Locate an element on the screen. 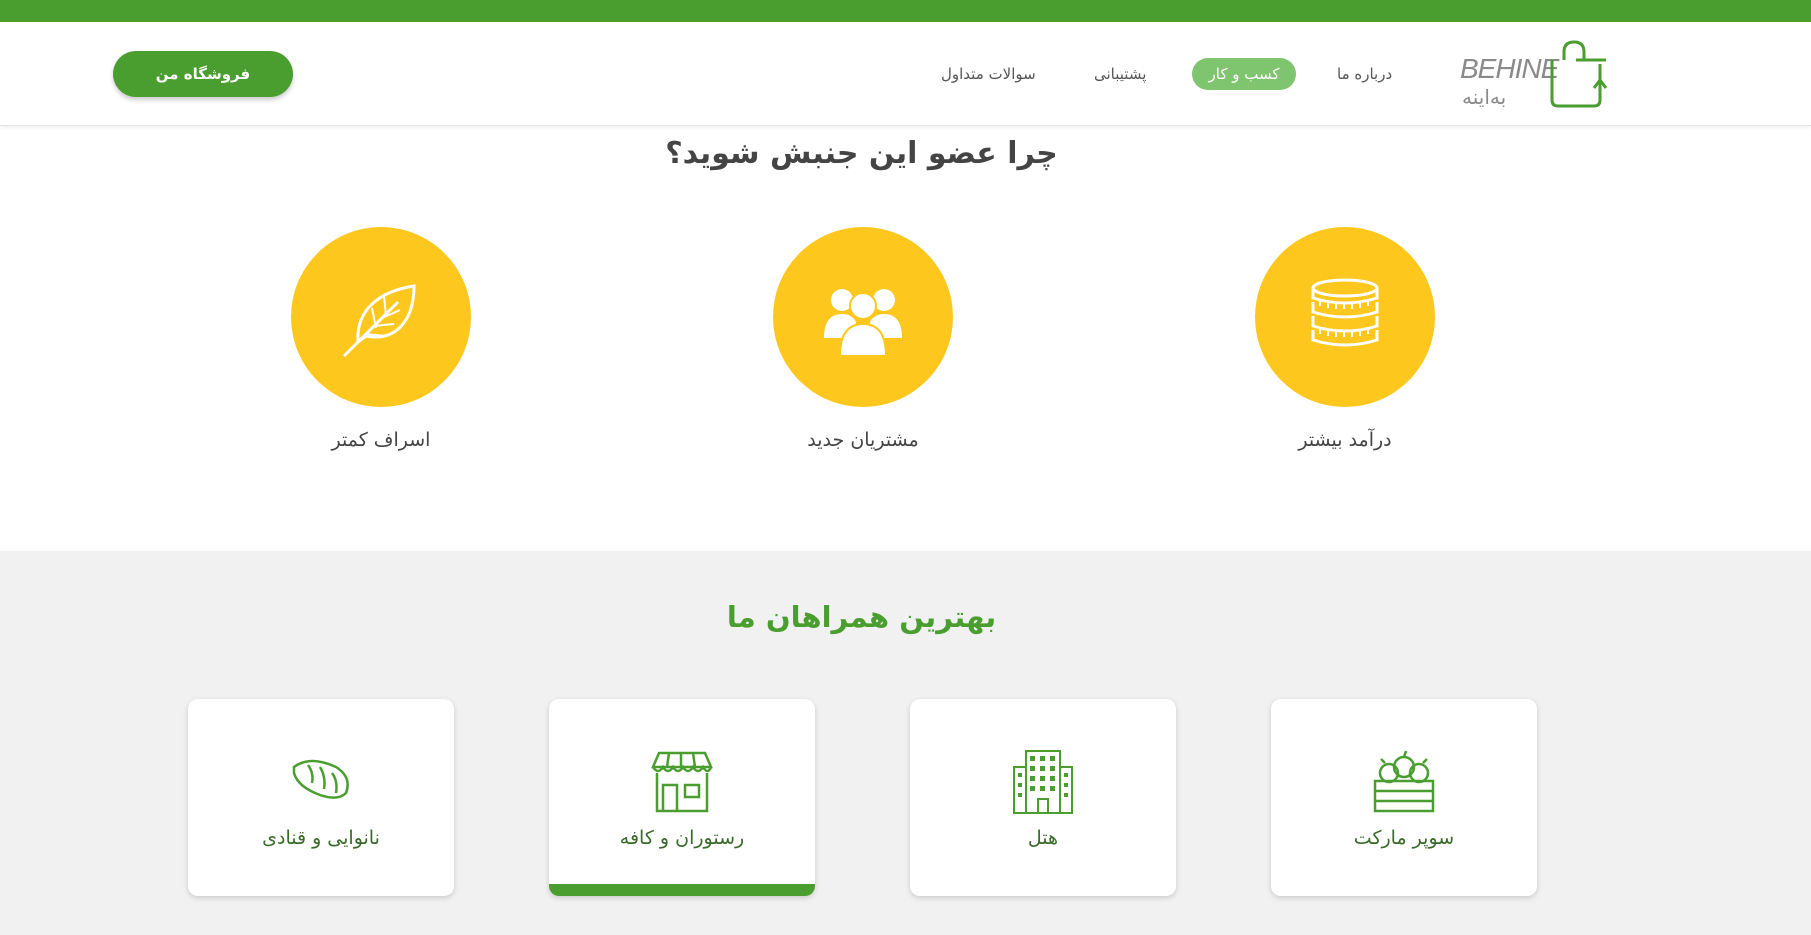  nav-business: کسب و کار is located at coordinates (1244, 74).